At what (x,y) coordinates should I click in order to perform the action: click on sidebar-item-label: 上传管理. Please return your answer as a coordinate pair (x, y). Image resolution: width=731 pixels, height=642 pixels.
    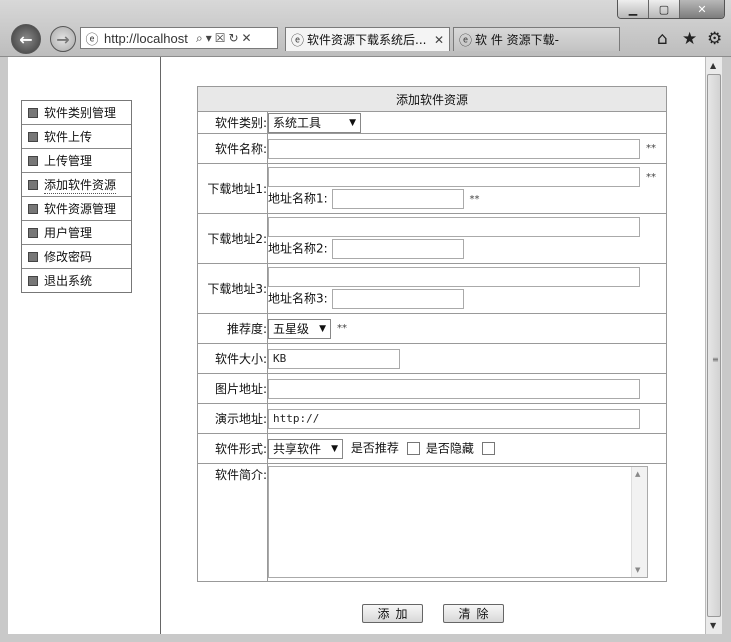
    Looking at the image, I should click on (68, 161).